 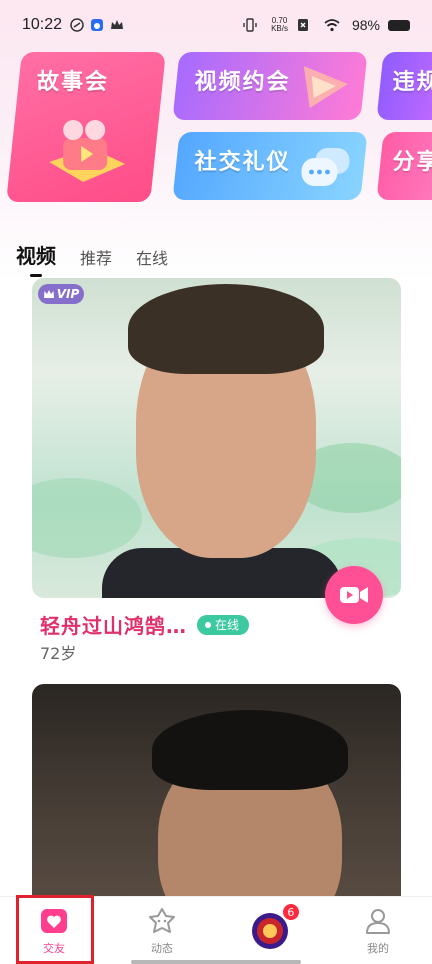 What do you see at coordinates (399, 25) in the screenshot?
I see `battery-icon` at bounding box center [399, 25].